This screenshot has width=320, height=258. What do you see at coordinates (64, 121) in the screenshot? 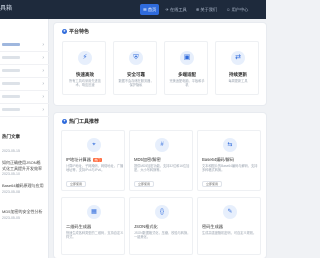
I see `fire-icon: ✦` at bounding box center [64, 121].